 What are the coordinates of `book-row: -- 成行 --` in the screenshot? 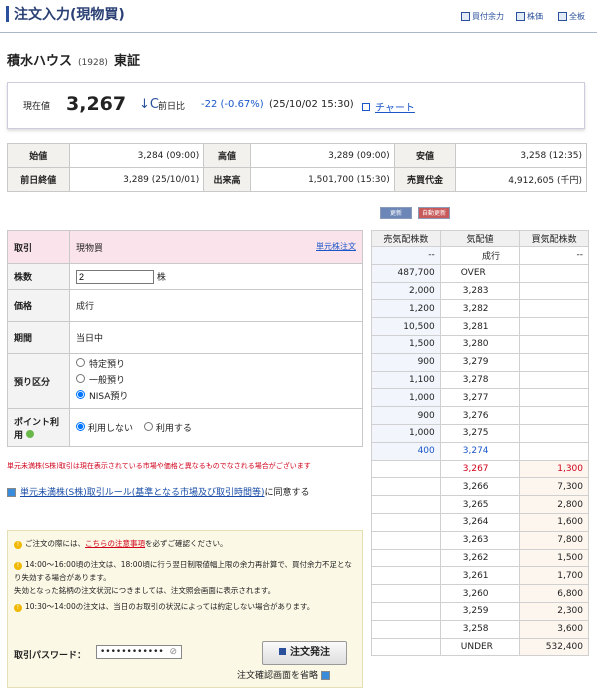 It's located at (480, 255).